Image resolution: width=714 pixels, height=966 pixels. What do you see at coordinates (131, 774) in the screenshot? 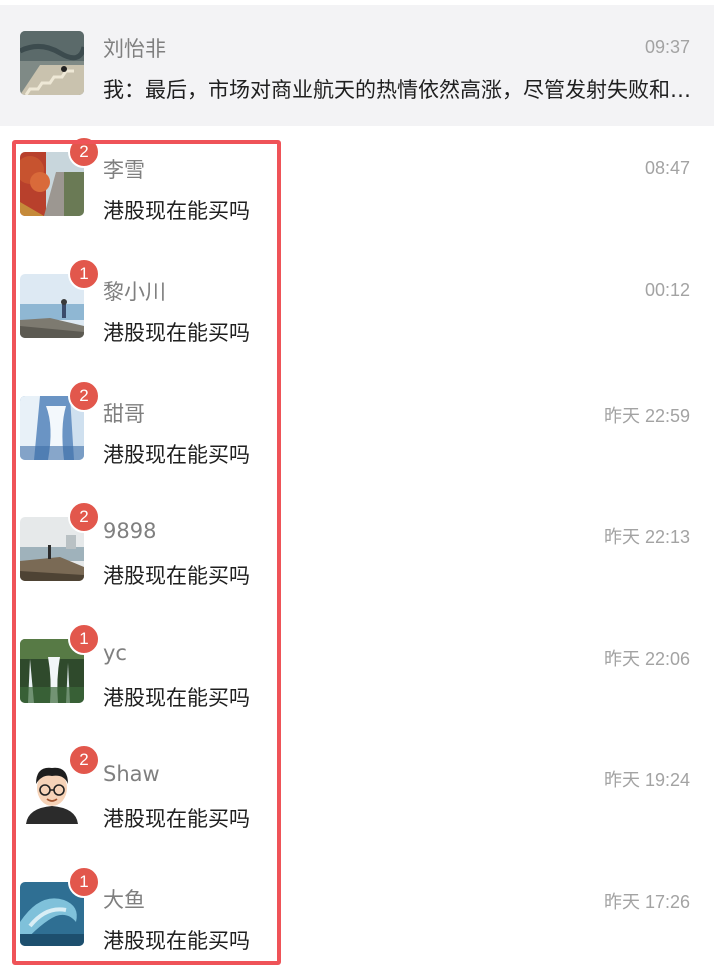
I see `contact-name: Shaw` at bounding box center [131, 774].